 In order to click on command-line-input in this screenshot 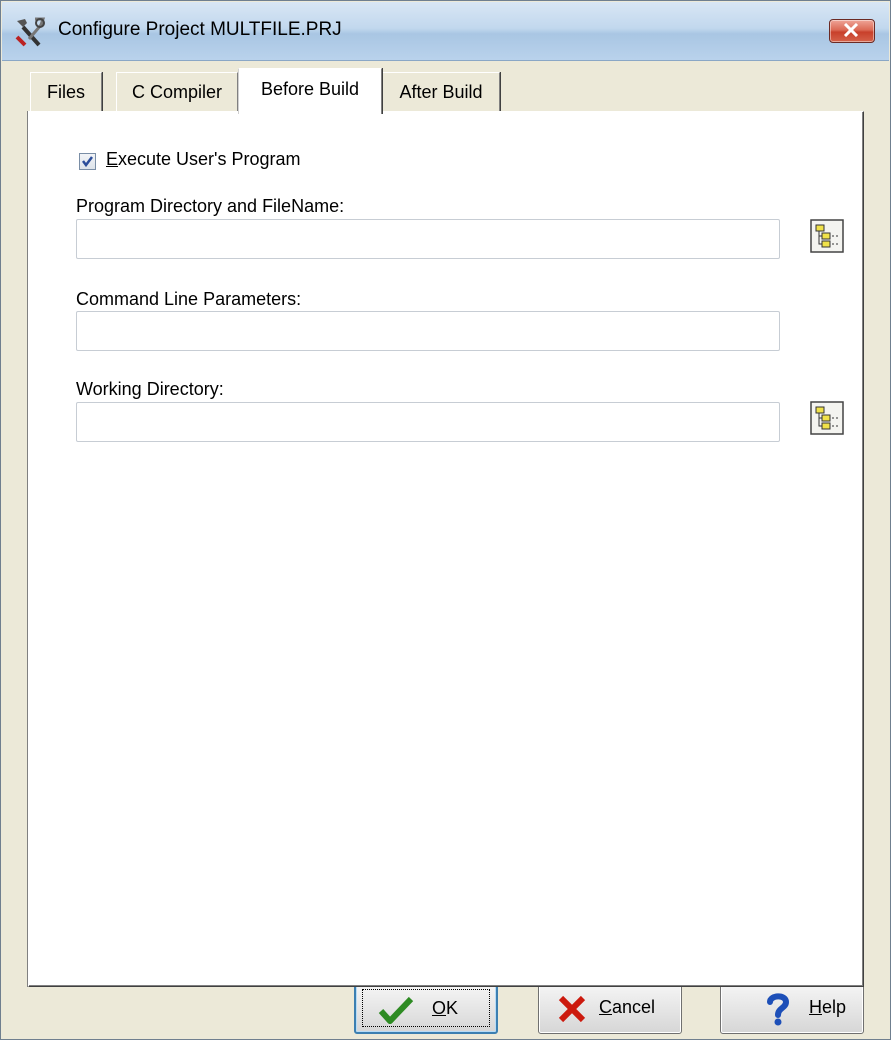, I will do `click(428, 331)`.